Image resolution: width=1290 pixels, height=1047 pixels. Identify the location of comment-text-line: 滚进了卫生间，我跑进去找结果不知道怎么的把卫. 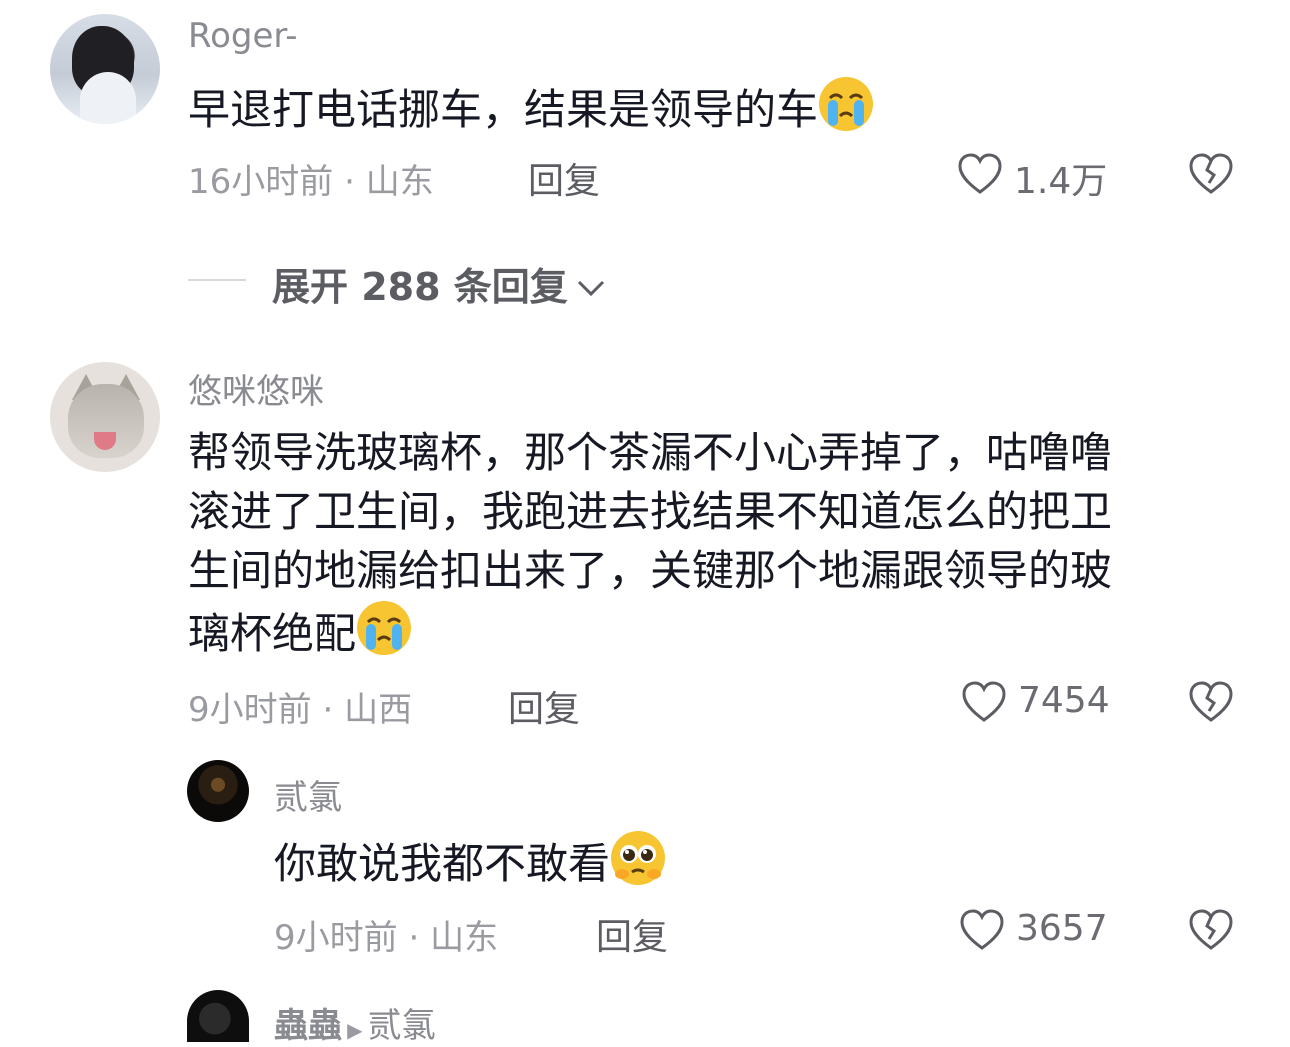
(650, 511).